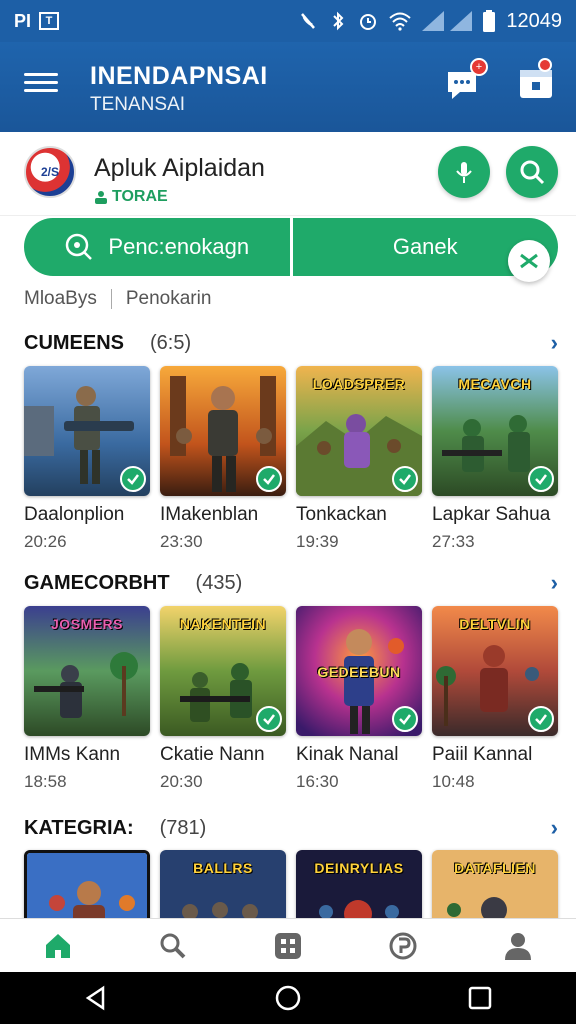  I want to click on close-button, so click(529, 261).